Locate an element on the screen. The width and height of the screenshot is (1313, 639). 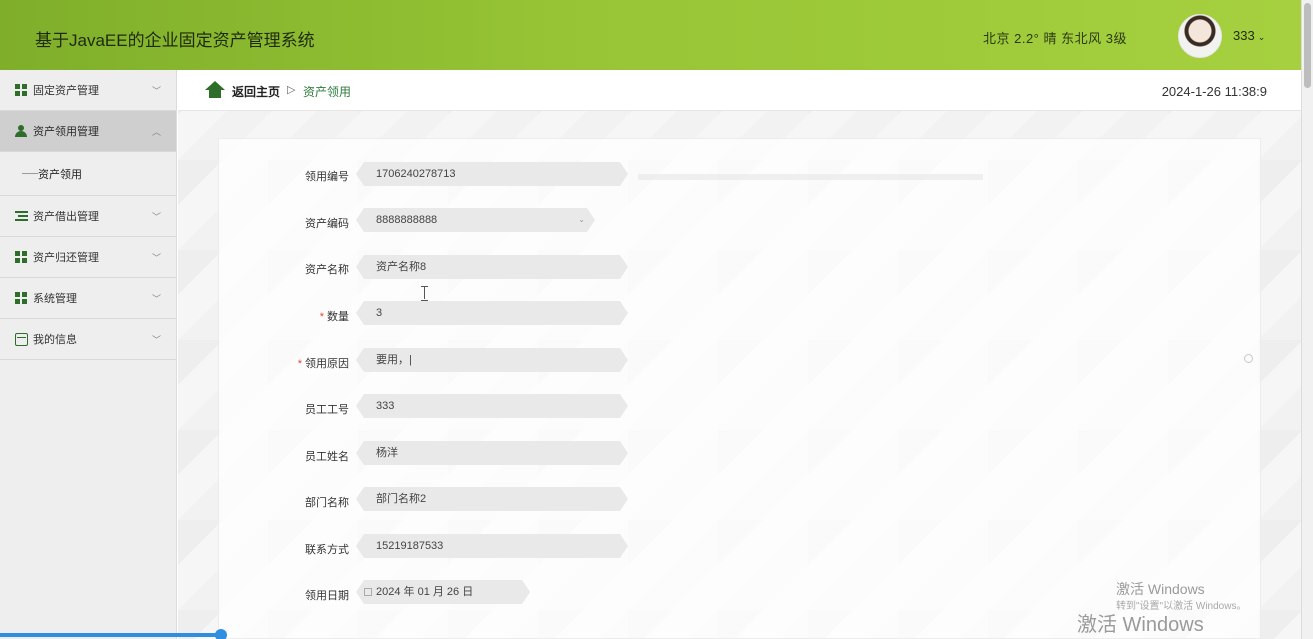
circle-icon is located at coordinates (1248, 358).